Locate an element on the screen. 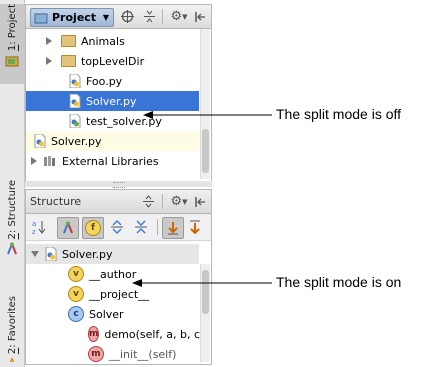  callout-split-mode-off: The split mode is off is located at coordinates (339, 114).